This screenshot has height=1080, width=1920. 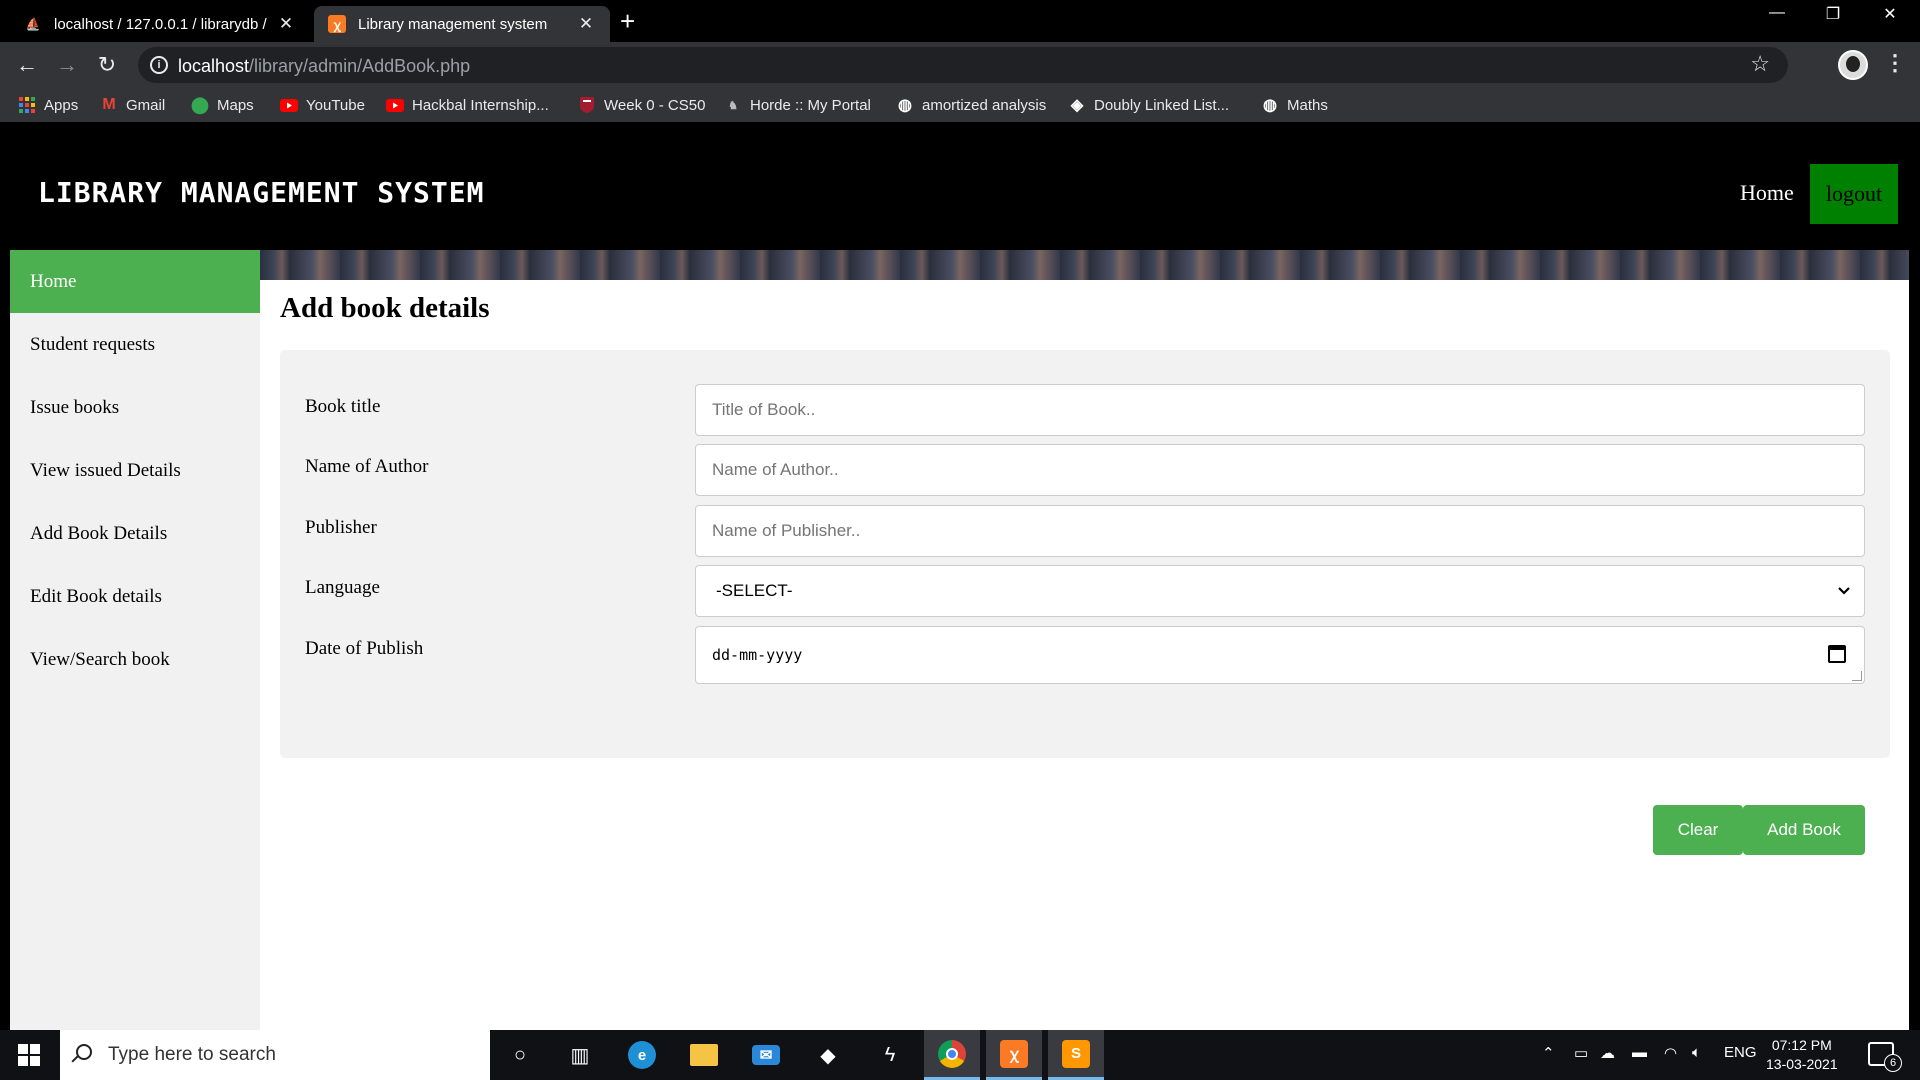 I want to click on address-bar: i localhost/library/admin/AddBook.php ☆, so click(x=963, y=65).